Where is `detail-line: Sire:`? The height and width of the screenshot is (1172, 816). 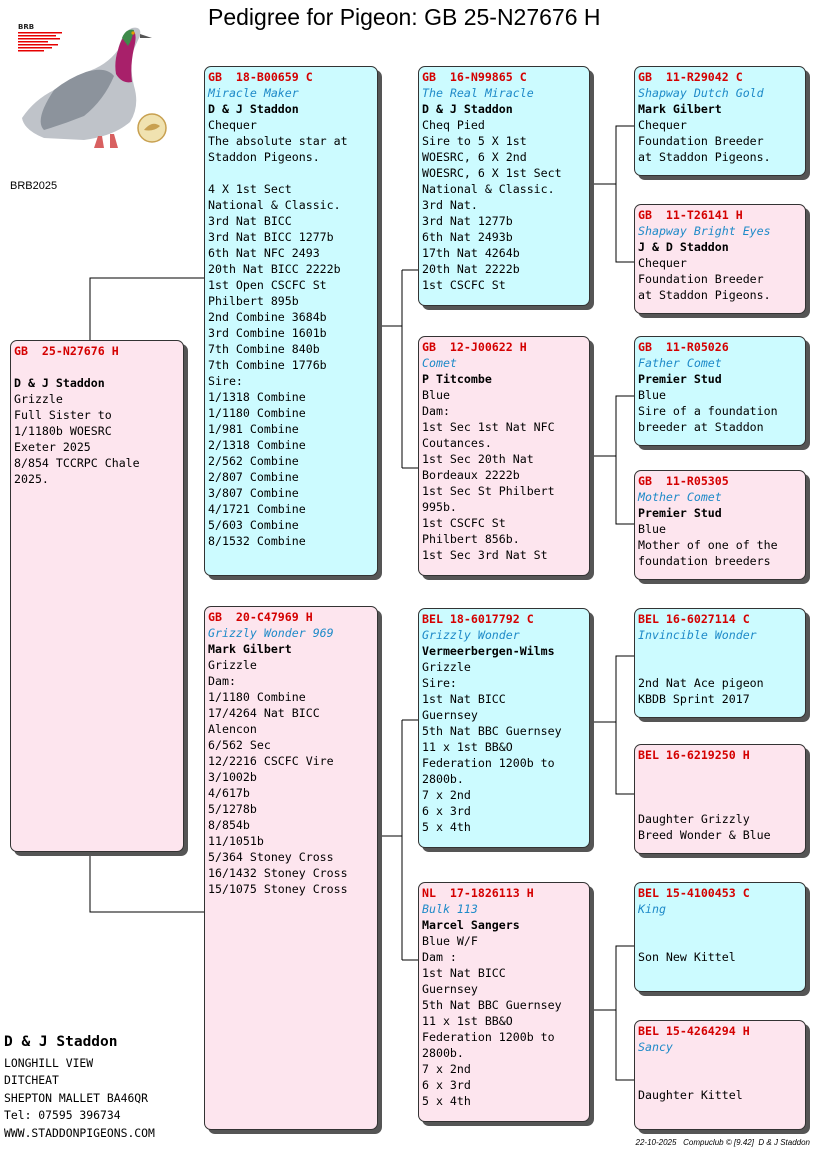 detail-line: Sire: is located at coordinates (439, 683).